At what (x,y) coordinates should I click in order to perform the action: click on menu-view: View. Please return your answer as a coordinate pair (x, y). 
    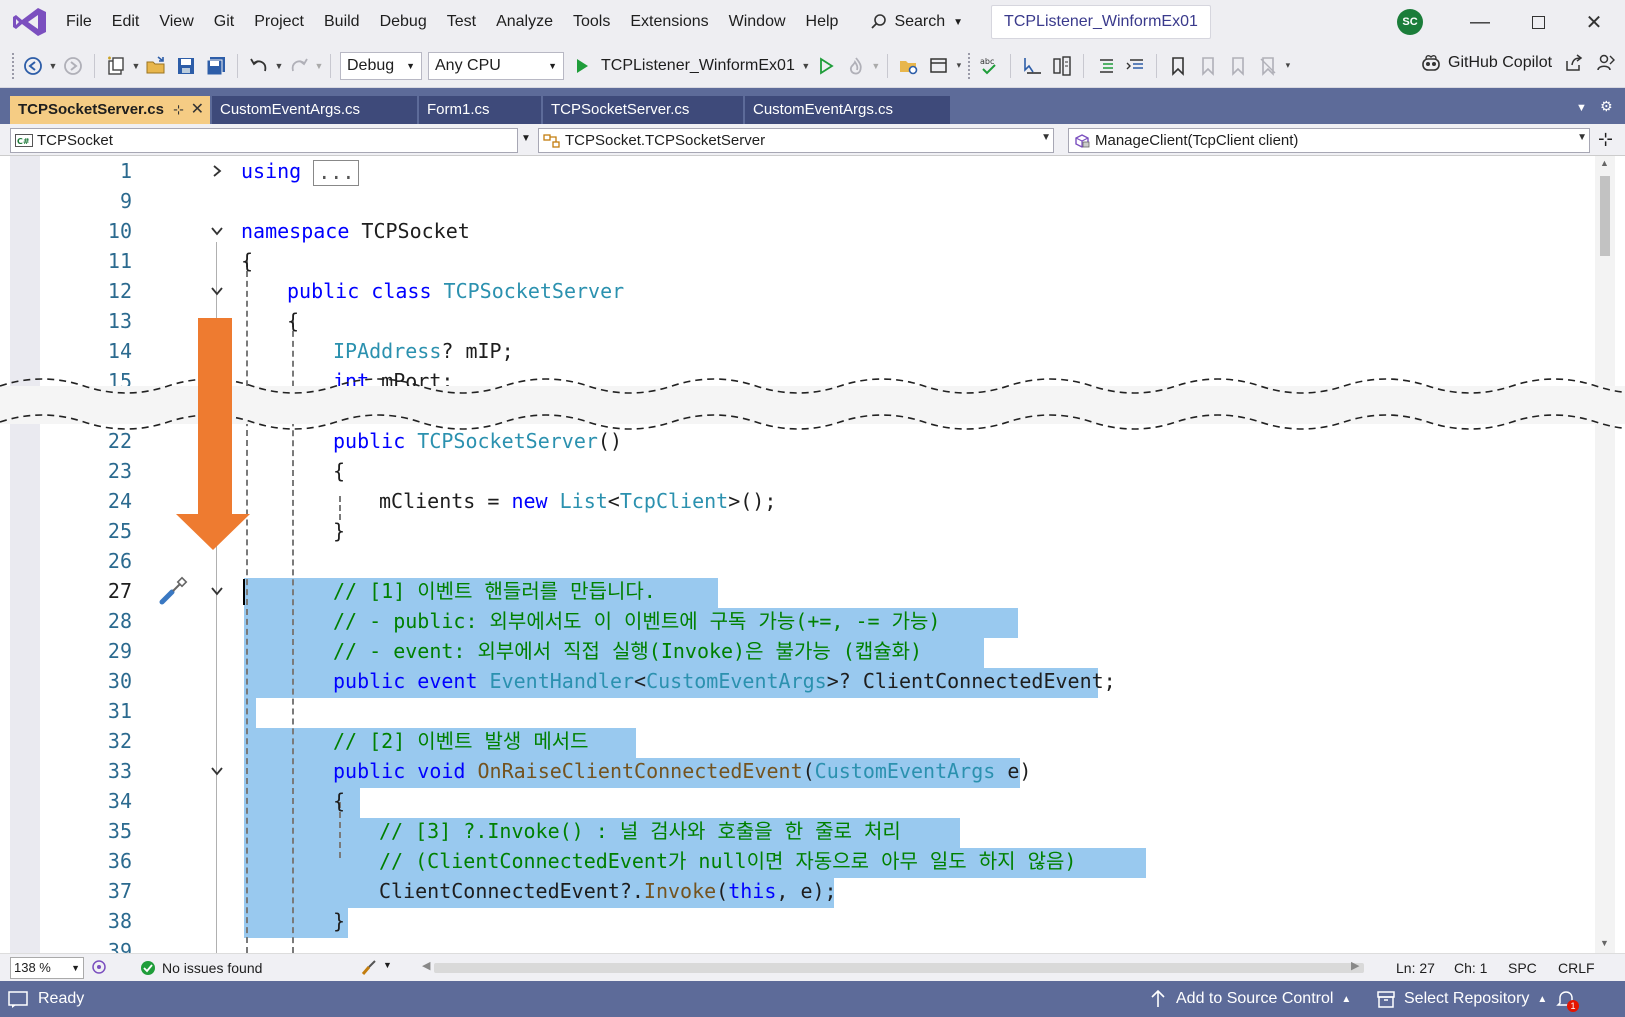
    Looking at the image, I should click on (176, 22).